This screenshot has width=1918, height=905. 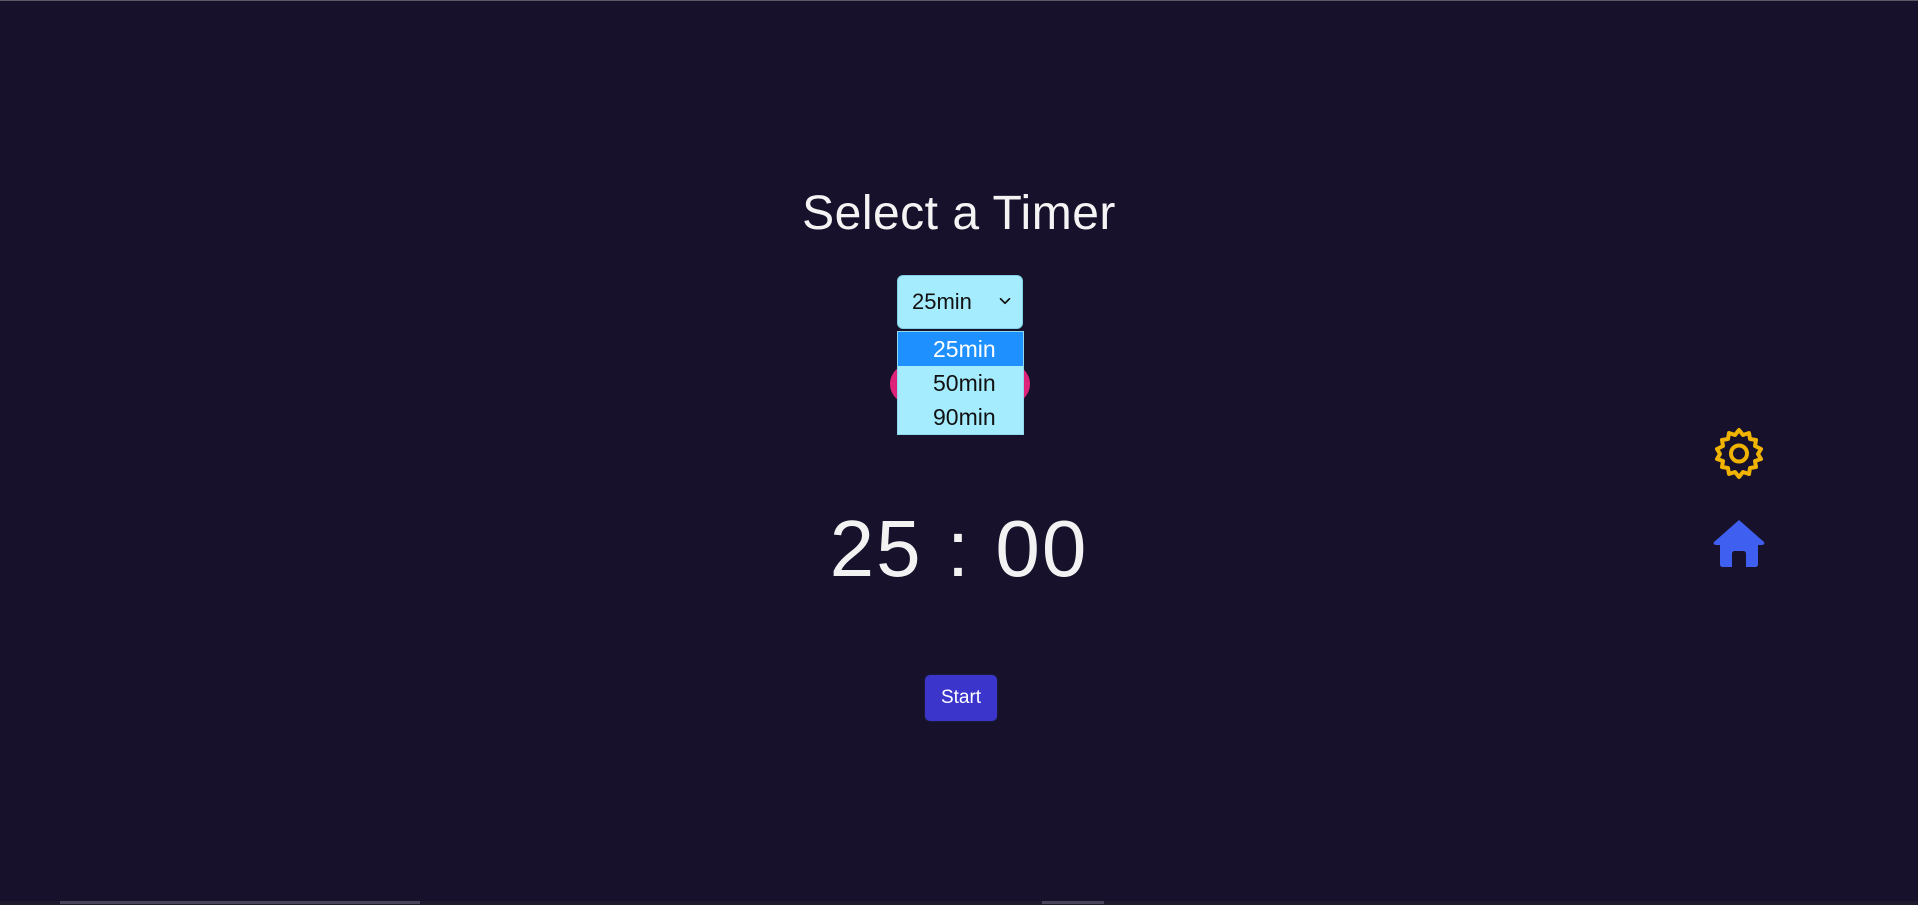 What do you see at coordinates (959, 548) in the screenshot?
I see `timer-display: 25 : 00` at bounding box center [959, 548].